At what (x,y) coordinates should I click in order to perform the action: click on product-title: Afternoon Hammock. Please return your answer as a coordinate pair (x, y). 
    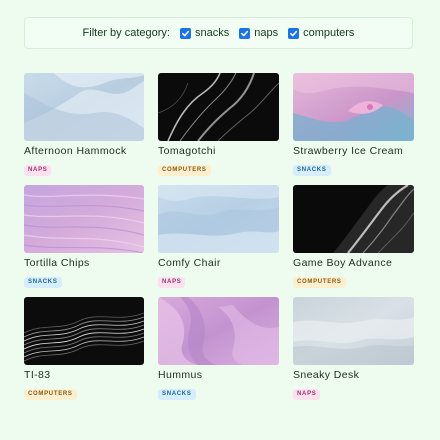
    Looking at the image, I should click on (75, 151).